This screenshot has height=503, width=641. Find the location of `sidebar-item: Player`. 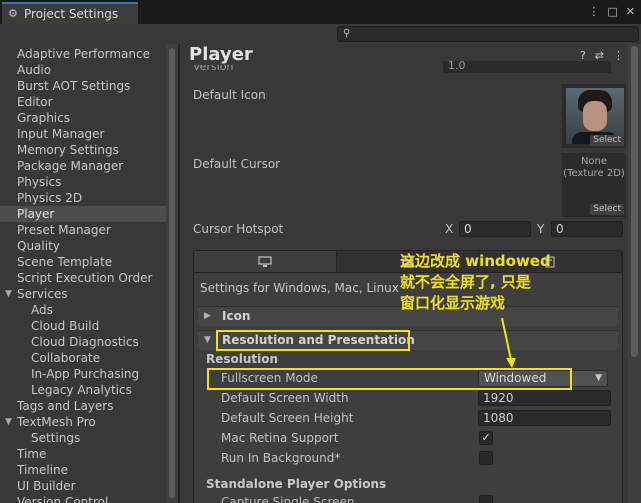

sidebar-item: Player is located at coordinates (83, 214).